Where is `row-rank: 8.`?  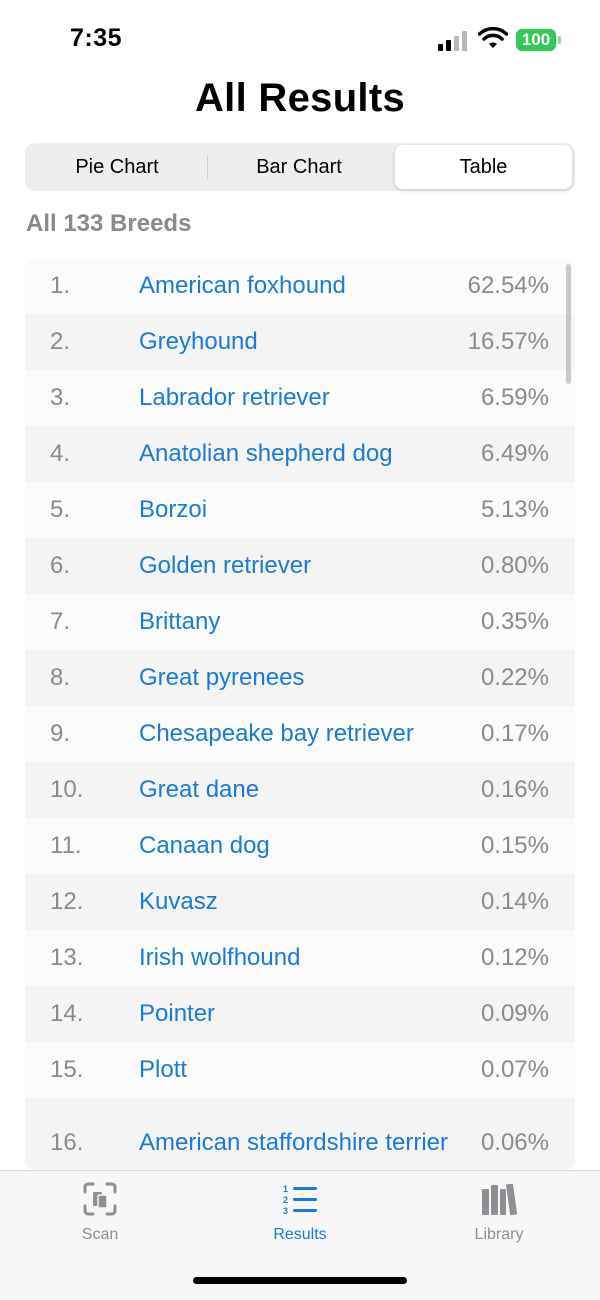
row-rank: 8. is located at coordinates (60, 677).